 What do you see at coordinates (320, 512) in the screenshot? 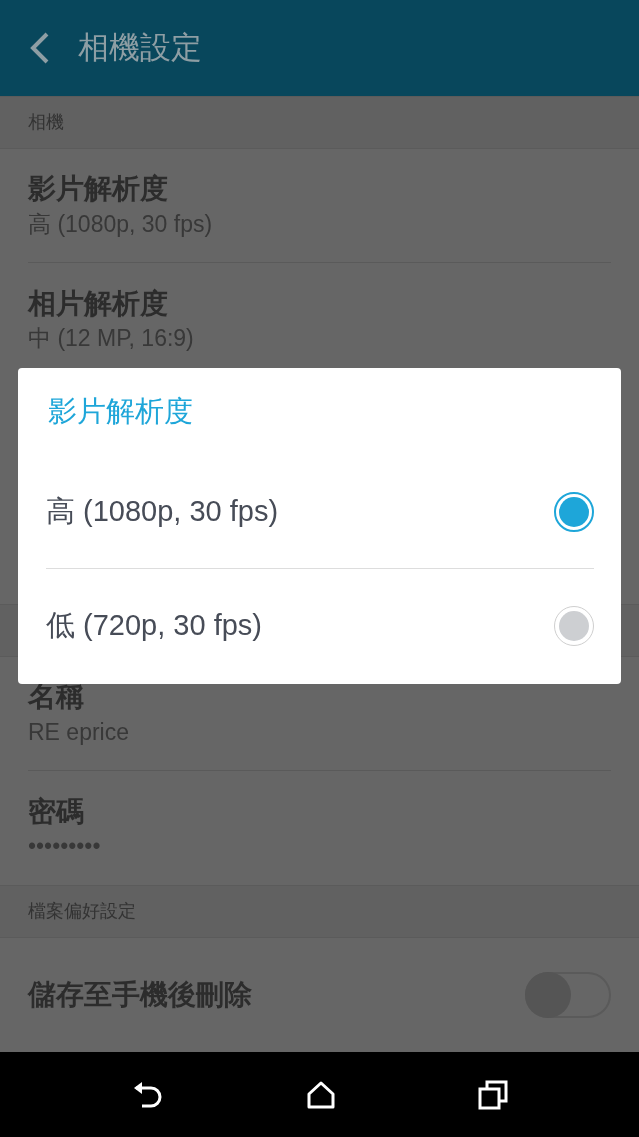
I see `radio-option: 高 (1080p, 30 fps)` at bounding box center [320, 512].